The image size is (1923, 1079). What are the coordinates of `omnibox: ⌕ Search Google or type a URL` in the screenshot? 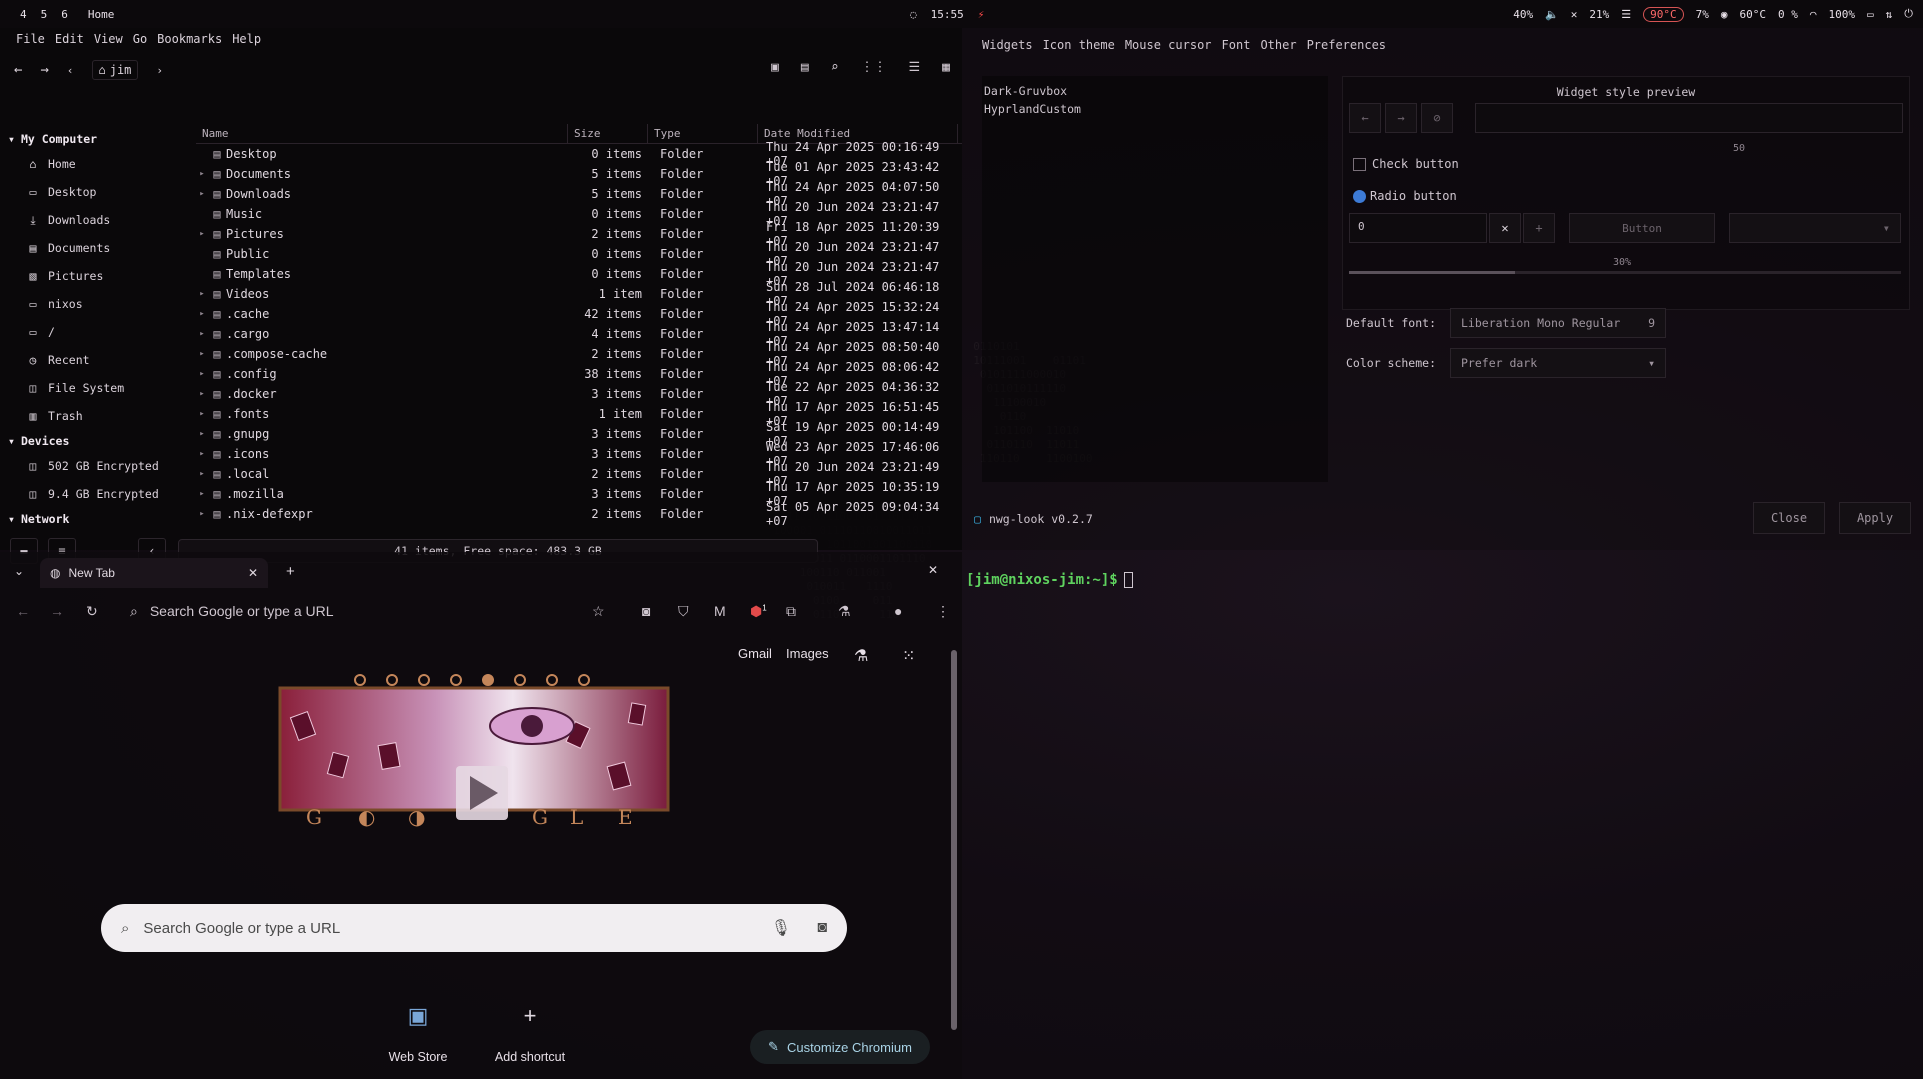 It's located at (370, 611).